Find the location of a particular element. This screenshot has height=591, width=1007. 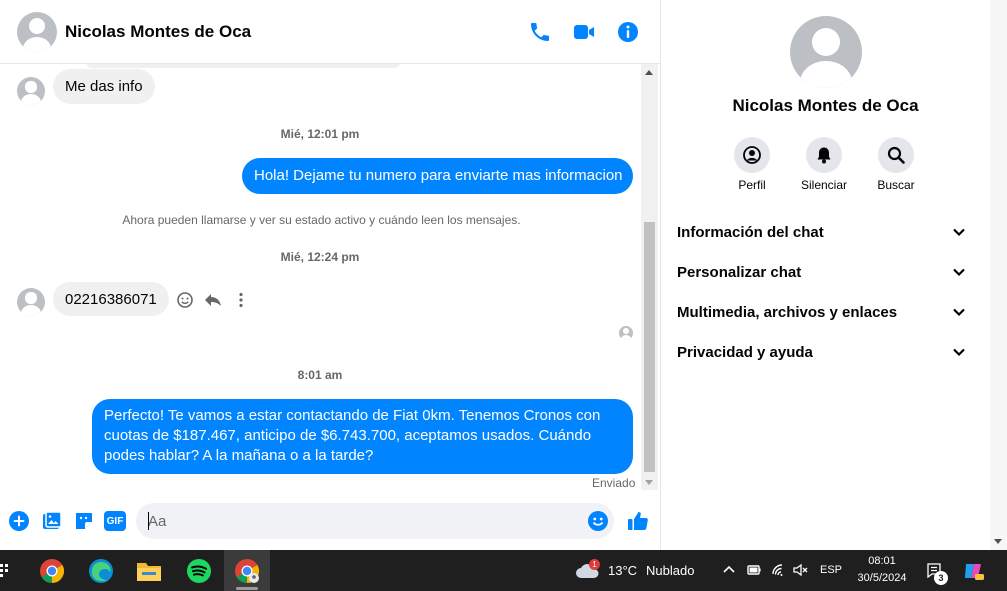

add-icon is located at coordinates (19, 521).